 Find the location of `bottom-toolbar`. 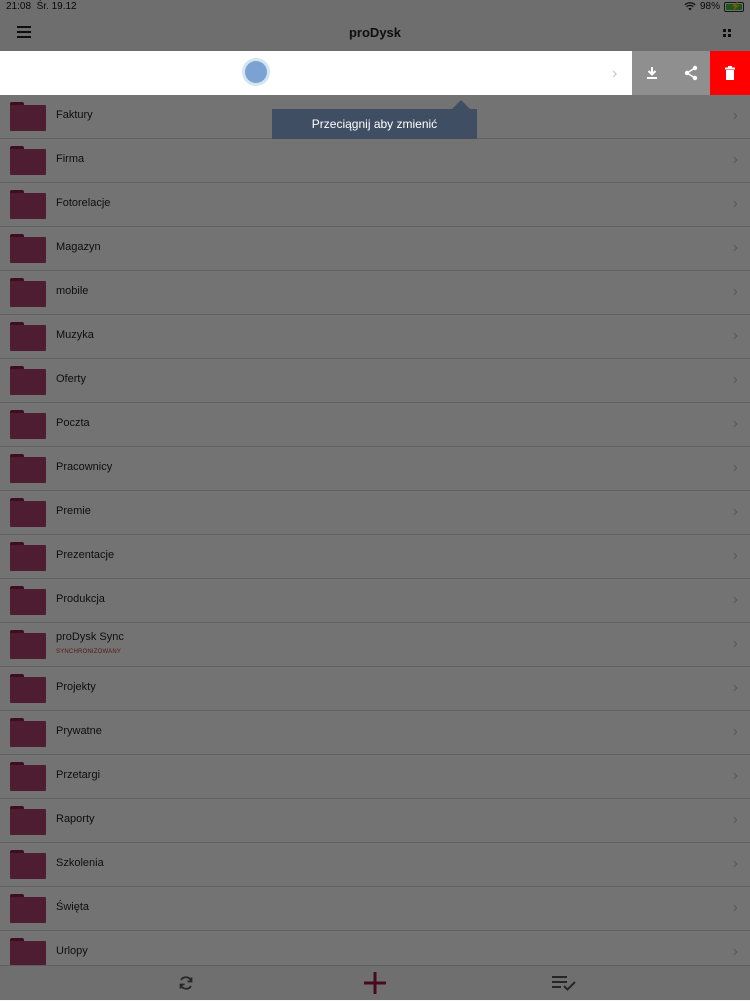

bottom-toolbar is located at coordinates (375, 983).